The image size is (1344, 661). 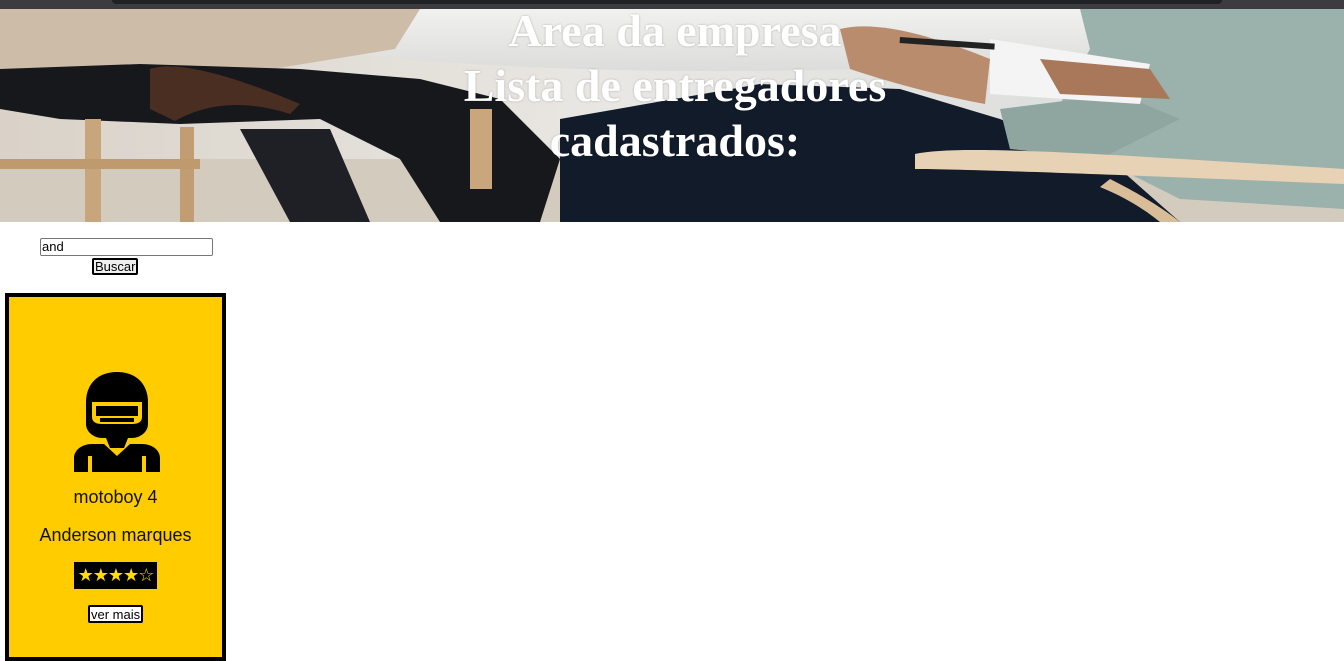 What do you see at coordinates (115, 497) in the screenshot?
I see `courier-title: motoboy 4` at bounding box center [115, 497].